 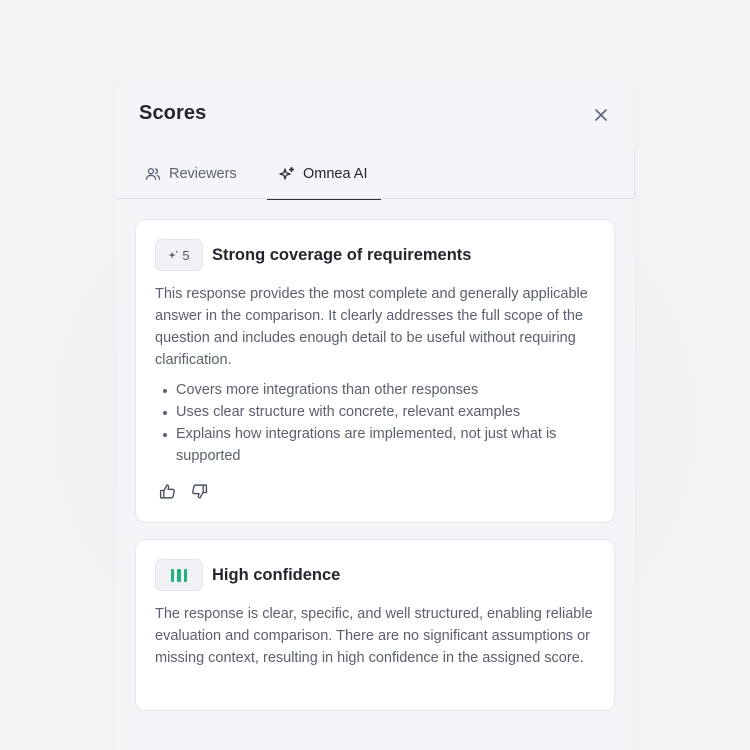 I want to click on confidence-bars-icon, so click(x=179, y=575).